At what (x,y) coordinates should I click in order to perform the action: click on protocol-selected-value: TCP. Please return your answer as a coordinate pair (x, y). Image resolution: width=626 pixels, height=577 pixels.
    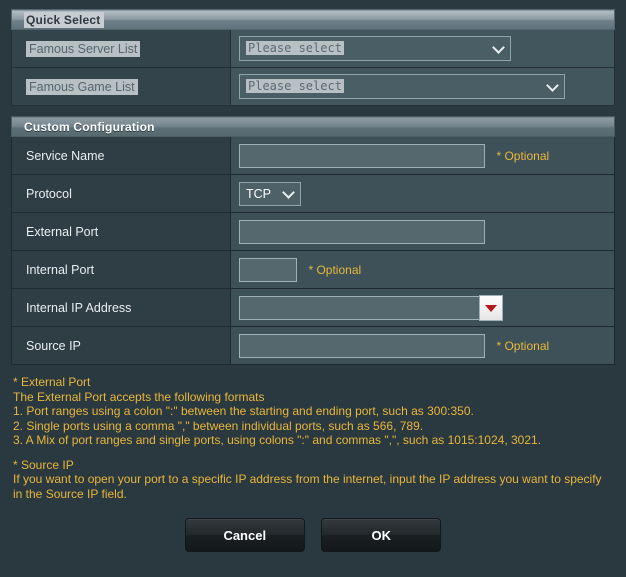
    Looking at the image, I should click on (258, 193).